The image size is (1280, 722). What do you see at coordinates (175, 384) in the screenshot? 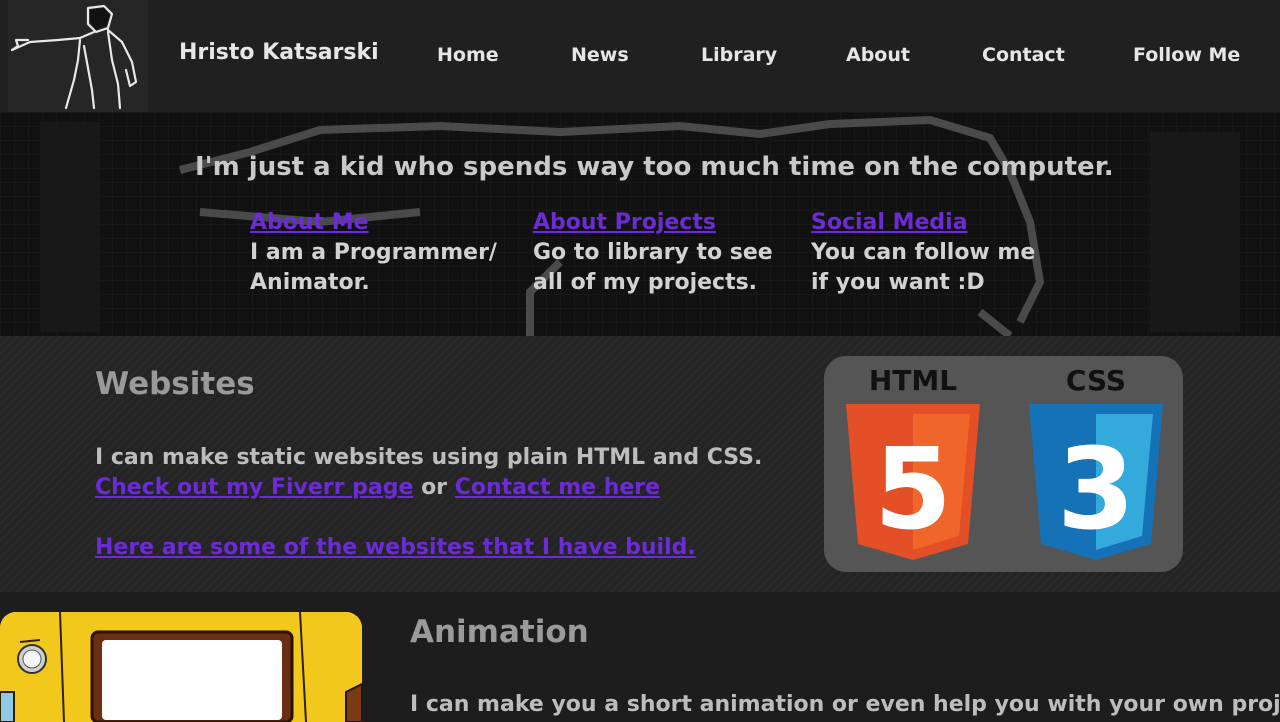
I see `websites-title: Websites` at bounding box center [175, 384].